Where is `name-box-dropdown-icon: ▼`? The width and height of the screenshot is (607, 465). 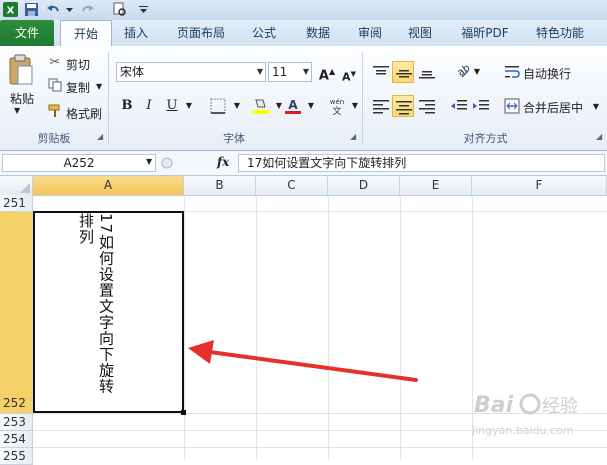 name-box-dropdown-icon: ▼ is located at coordinates (149, 161).